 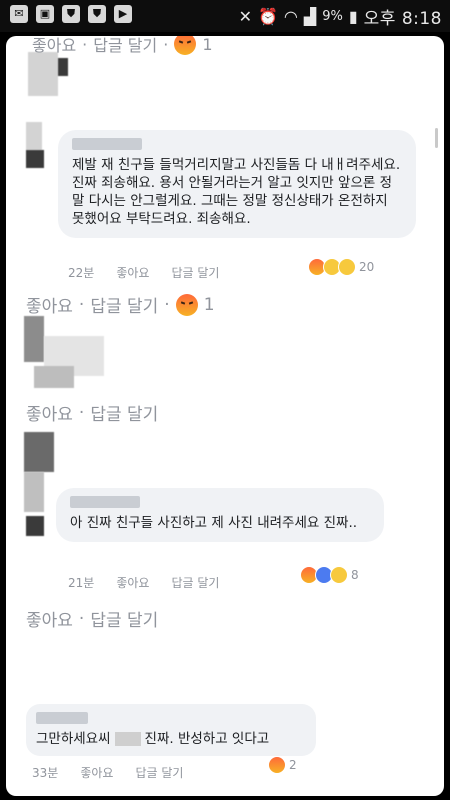 What do you see at coordinates (268, 16) in the screenshot?
I see `alarm-icon: ⏰` at bounding box center [268, 16].